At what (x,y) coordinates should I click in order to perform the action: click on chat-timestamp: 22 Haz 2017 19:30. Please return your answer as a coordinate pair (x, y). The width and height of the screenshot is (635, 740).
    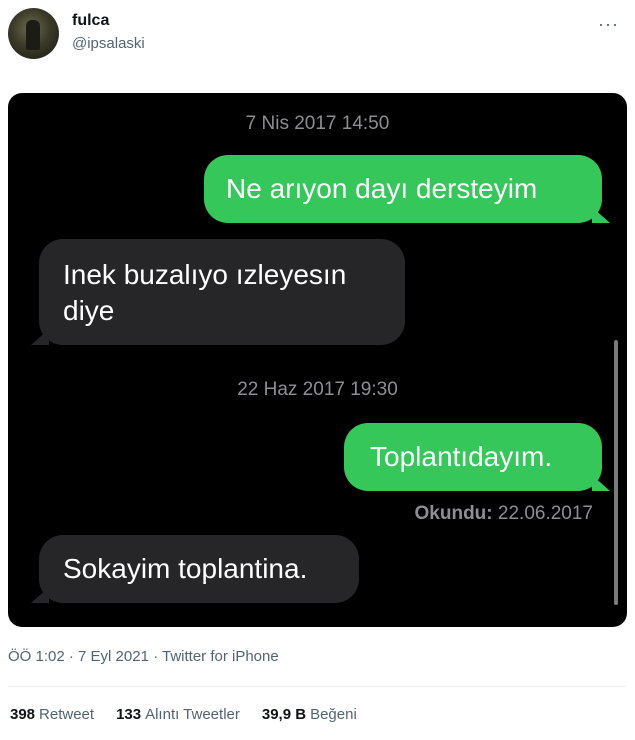
    Looking at the image, I should click on (317, 389).